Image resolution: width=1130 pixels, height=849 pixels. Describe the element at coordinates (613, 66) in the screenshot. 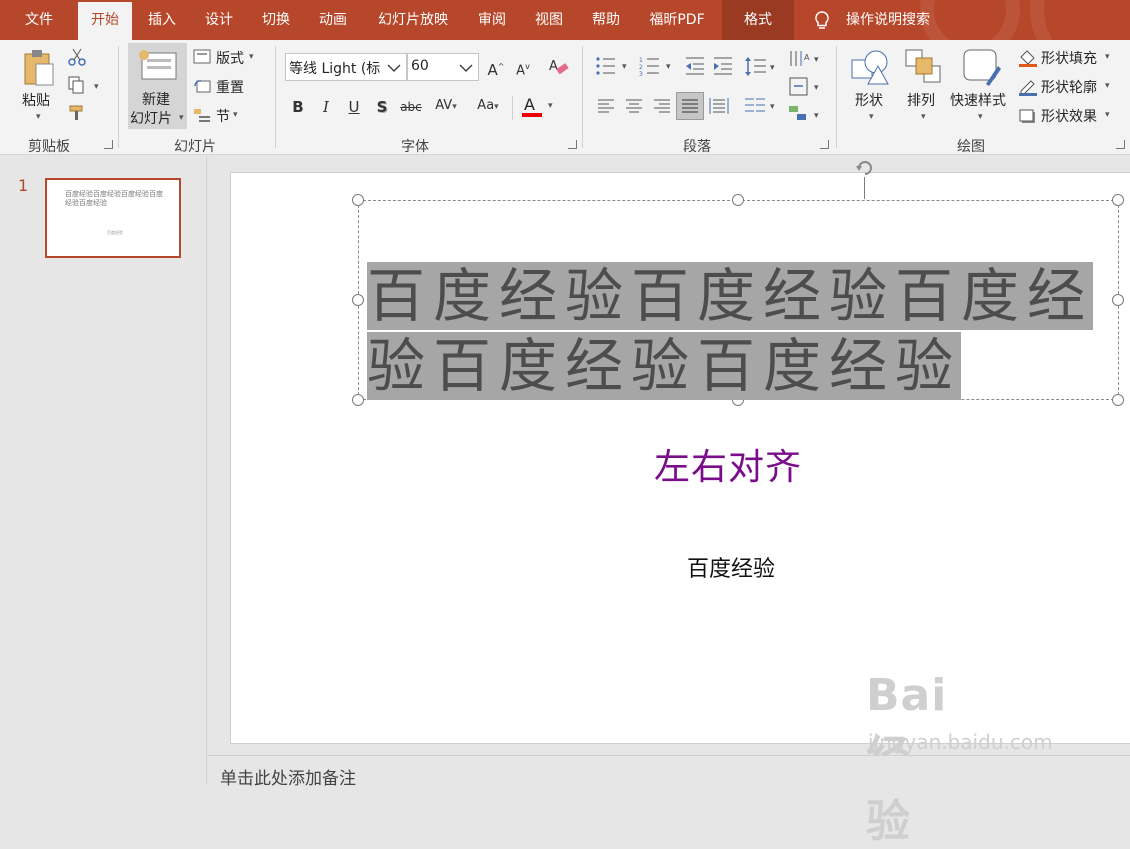

I see `bullets-icon: ▾` at that location.